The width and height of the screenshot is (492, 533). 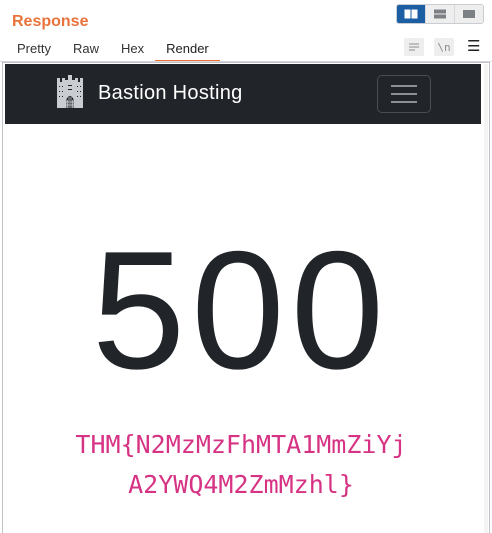 I want to click on tab-pretty: Pretty, so click(x=34, y=49).